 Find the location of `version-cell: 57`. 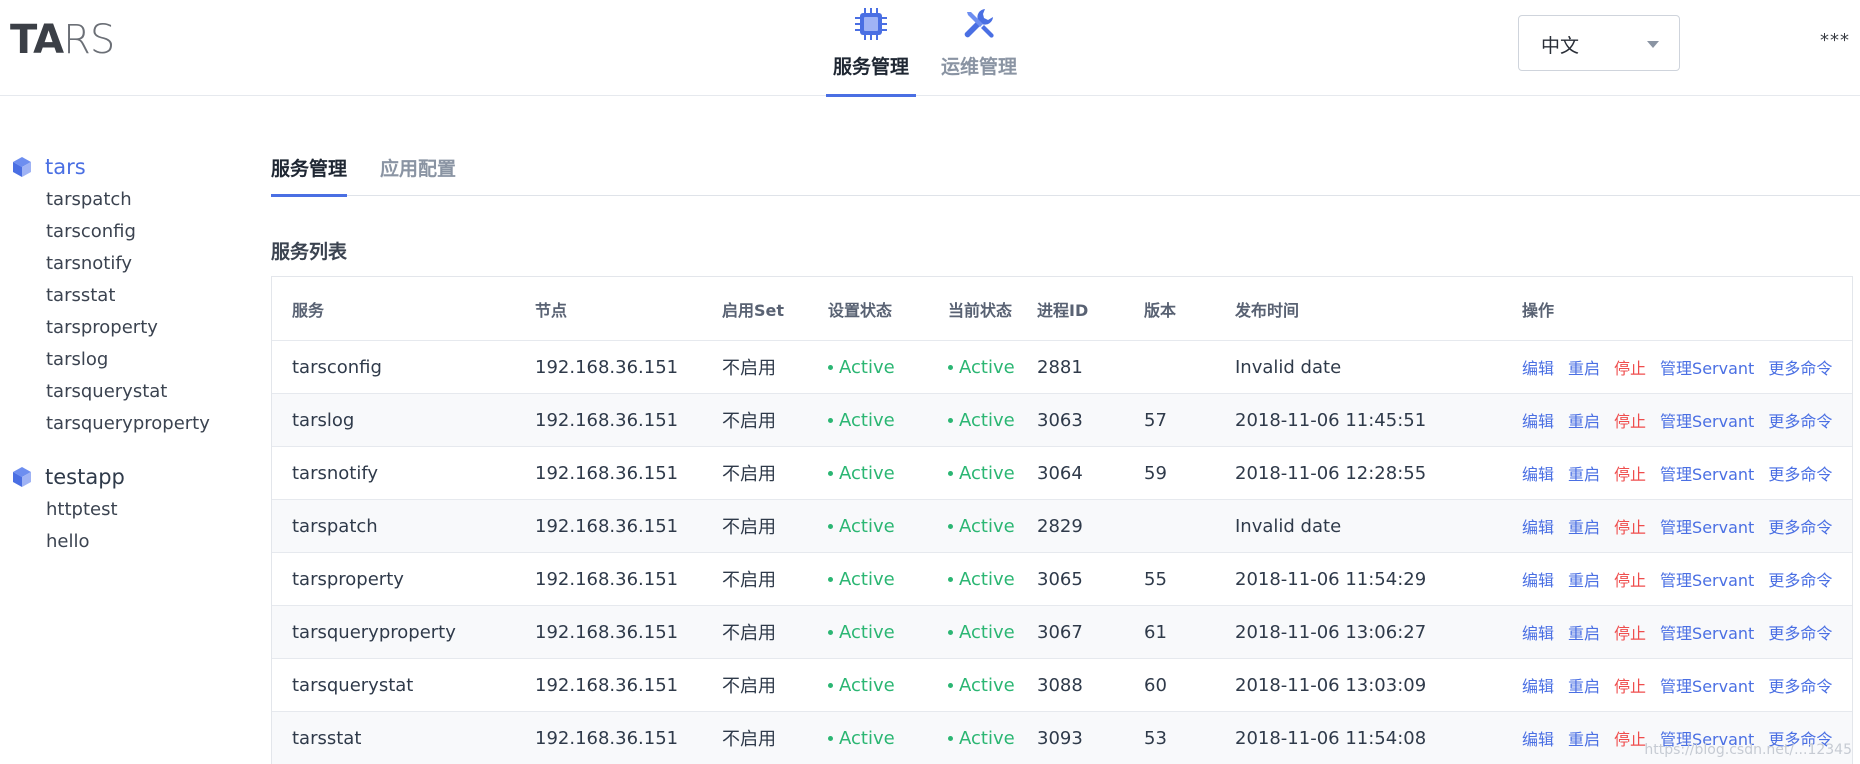

version-cell: 57 is located at coordinates (1155, 420).